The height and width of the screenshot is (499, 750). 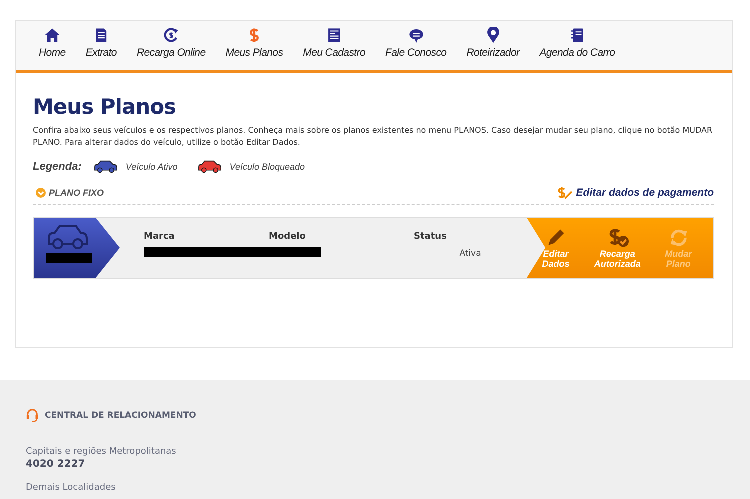 I want to click on form-icon, so click(x=334, y=35).